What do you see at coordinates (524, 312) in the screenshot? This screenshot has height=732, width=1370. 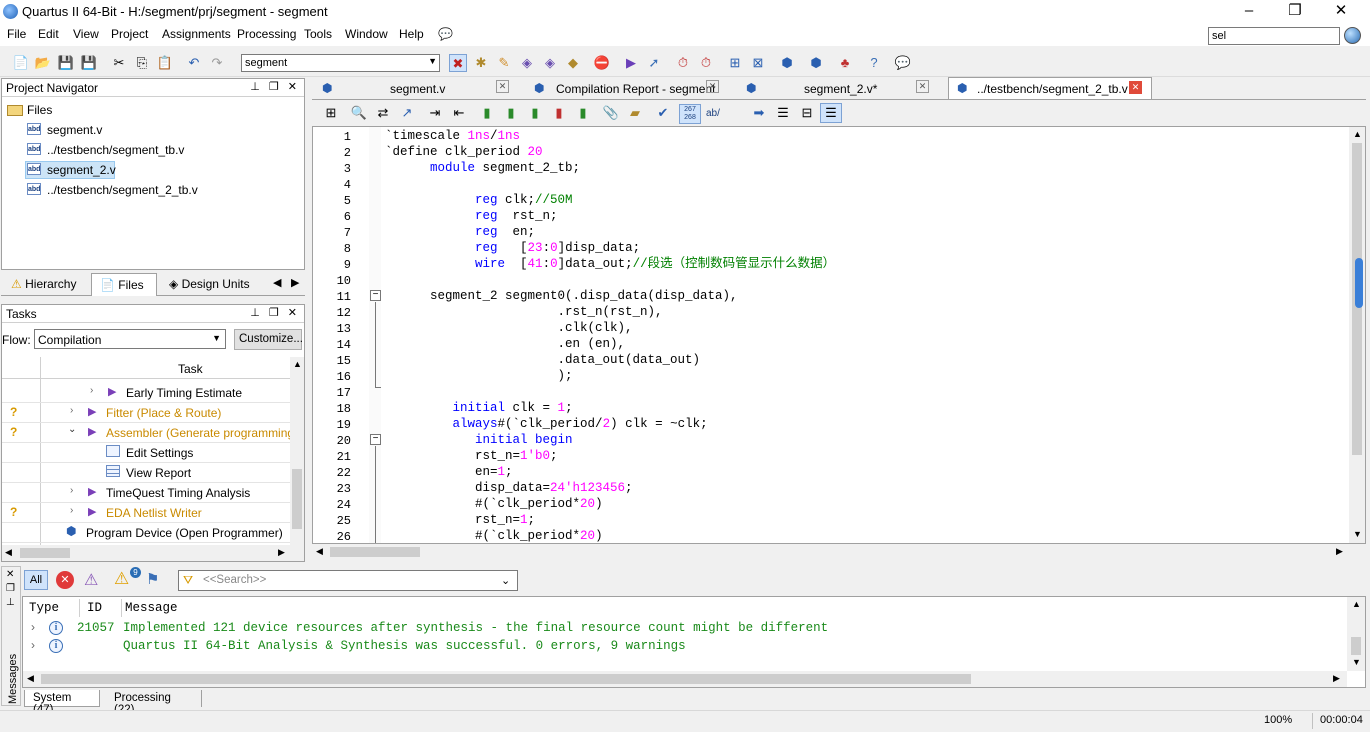 I see `code-line: .rst_n(rst_n),` at bounding box center [524, 312].